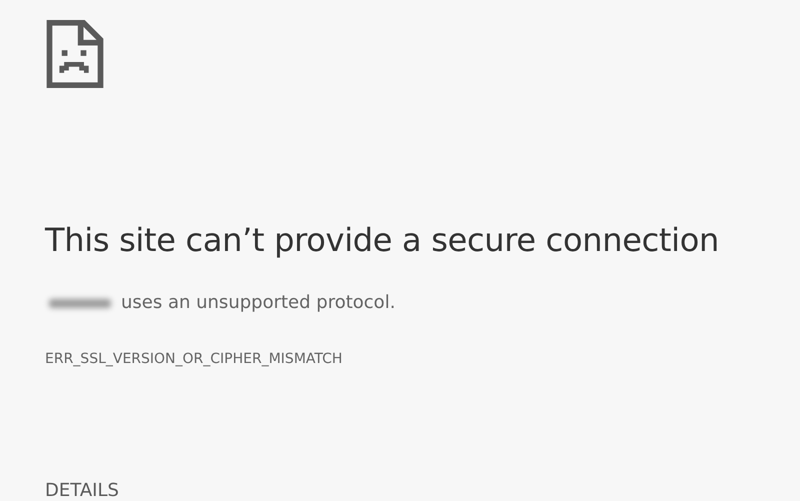 This screenshot has height=501, width=800. Describe the element at coordinates (382, 240) in the screenshot. I see `error-heading: This site can’t provide a secure connection` at that location.